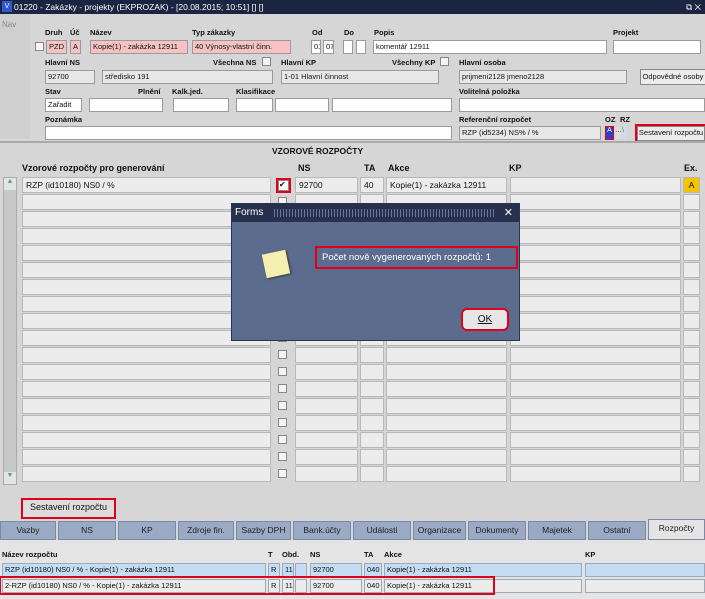 The width and height of the screenshot is (705, 599). I want to click on vertical-scrollbar: ▲ ▼, so click(10, 331).